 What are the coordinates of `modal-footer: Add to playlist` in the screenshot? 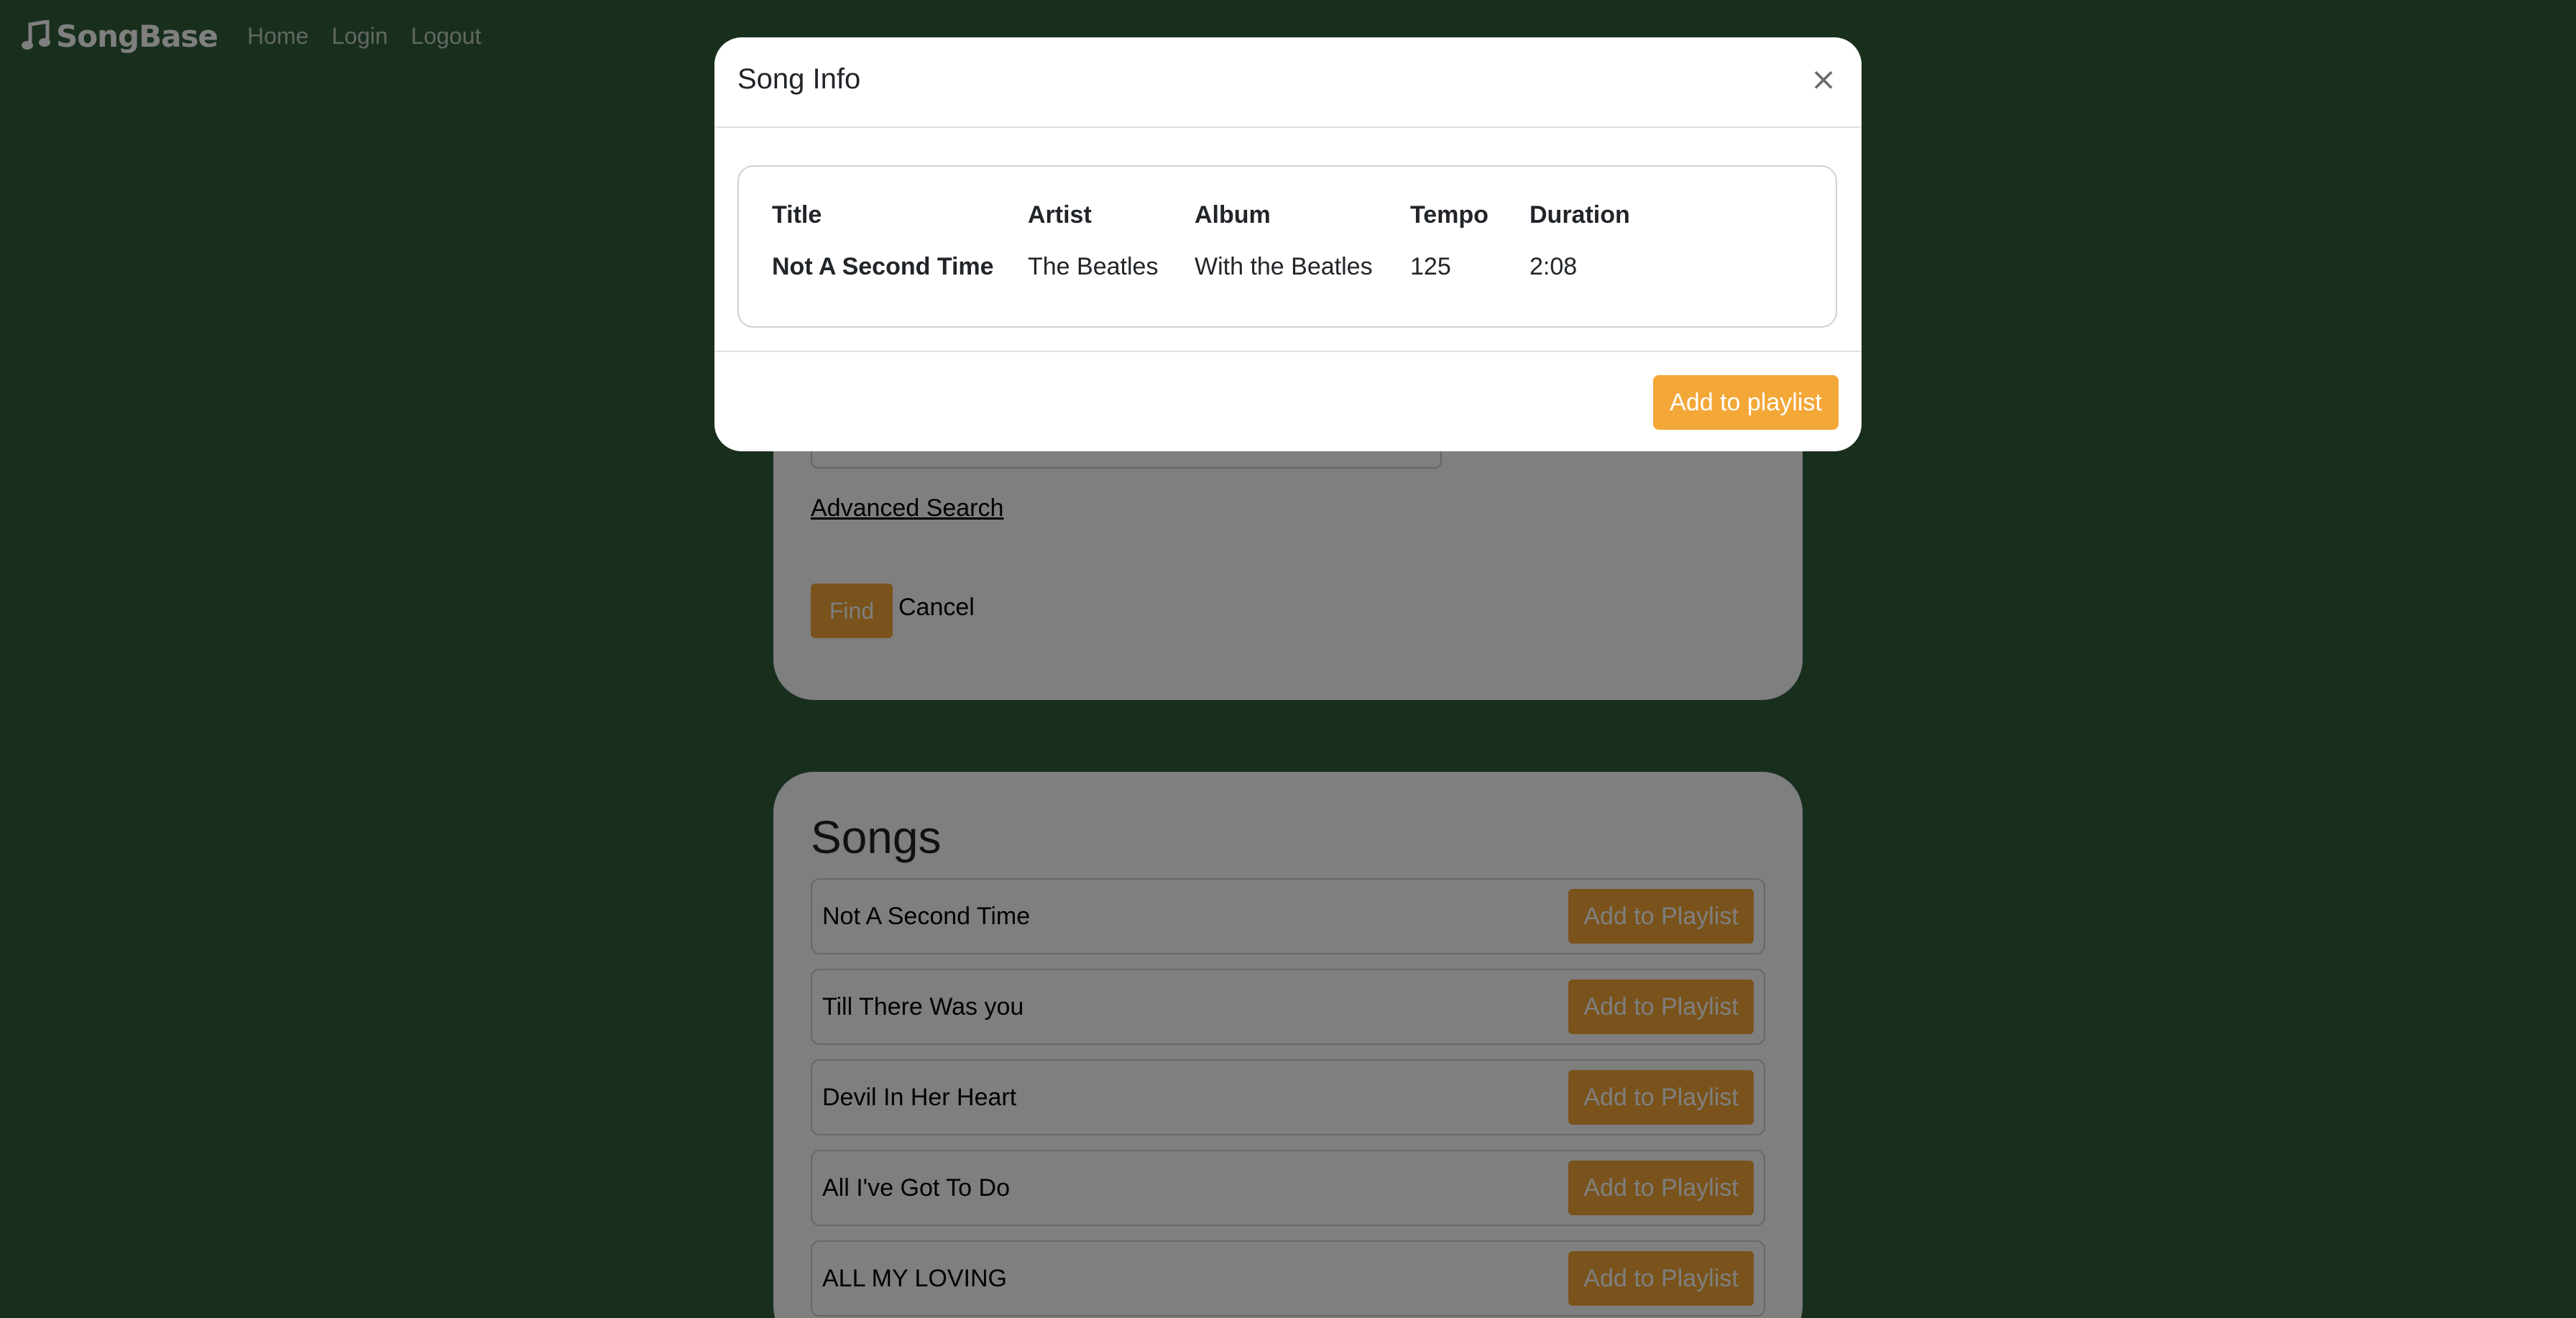 It's located at (1288, 401).